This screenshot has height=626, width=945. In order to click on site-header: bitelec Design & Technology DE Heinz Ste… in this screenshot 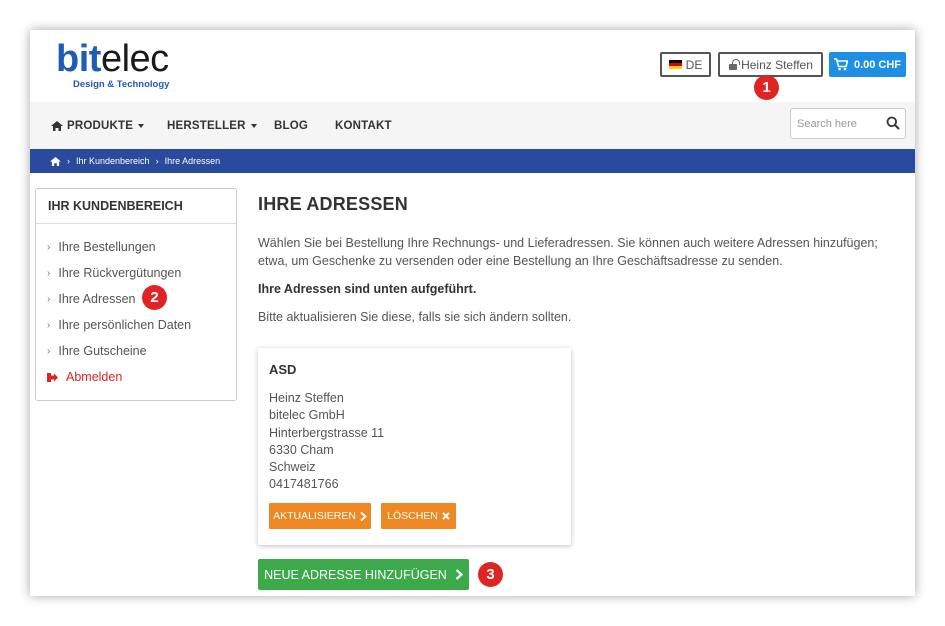, I will do `click(472, 66)`.